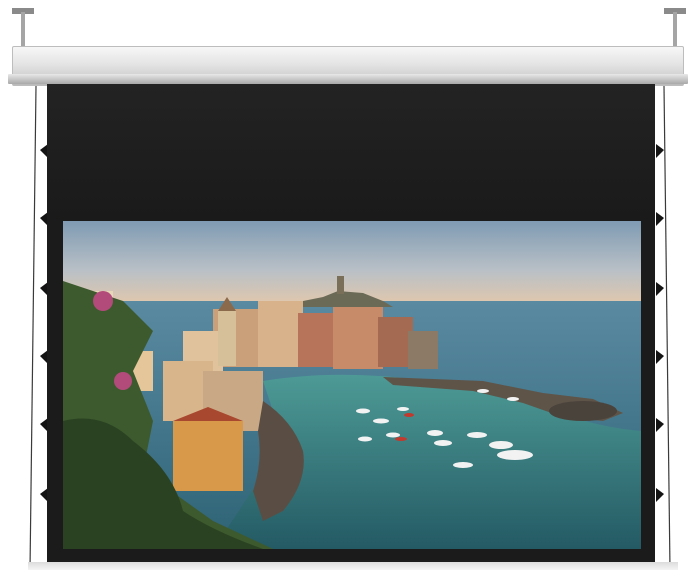  Describe the element at coordinates (583, 411) in the screenshot. I see `breakwater-rocks` at that location.